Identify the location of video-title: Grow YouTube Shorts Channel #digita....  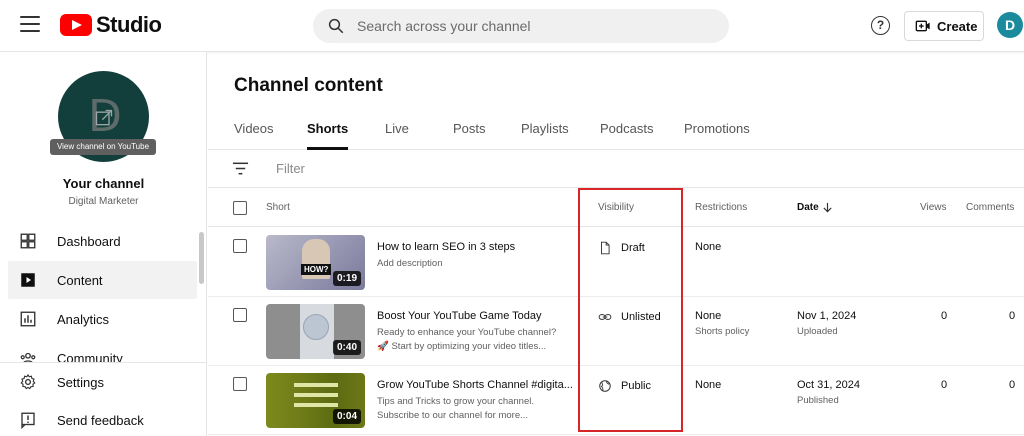
(475, 385).